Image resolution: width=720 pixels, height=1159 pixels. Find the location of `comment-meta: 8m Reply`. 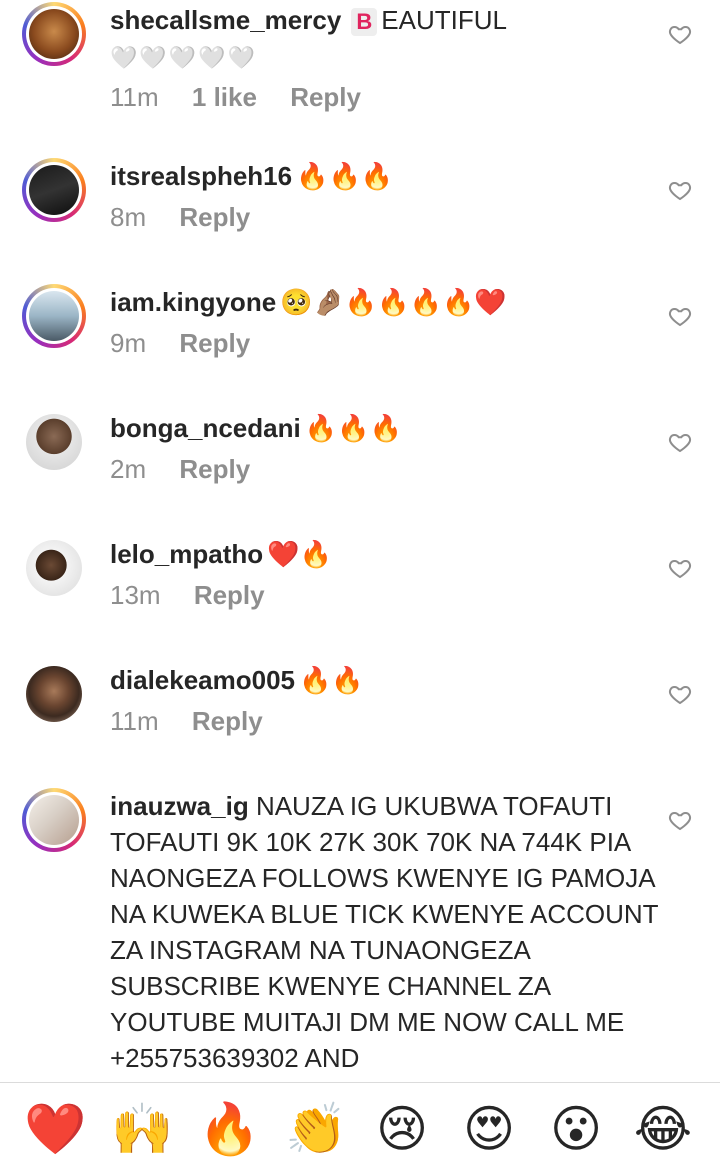

comment-meta: 8m Reply is located at coordinates (193, 217).